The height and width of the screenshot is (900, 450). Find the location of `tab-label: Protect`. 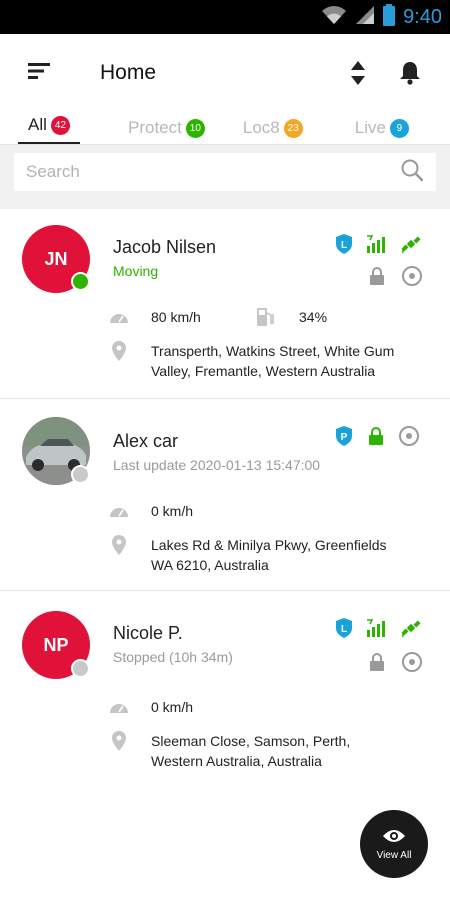

tab-label: Protect is located at coordinates (155, 127).